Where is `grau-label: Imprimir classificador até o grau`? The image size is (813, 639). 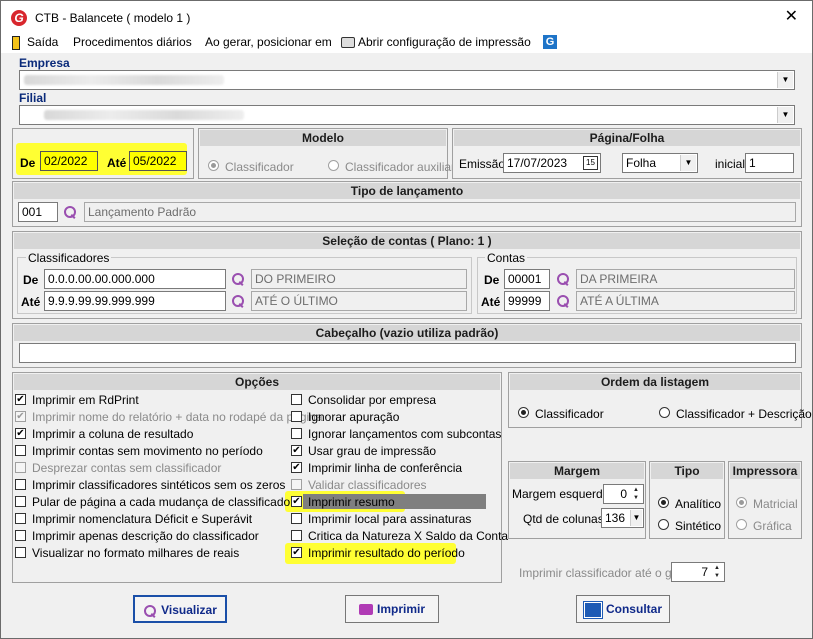
grau-label: Imprimir classificador até o grau is located at coordinates (604, 573).